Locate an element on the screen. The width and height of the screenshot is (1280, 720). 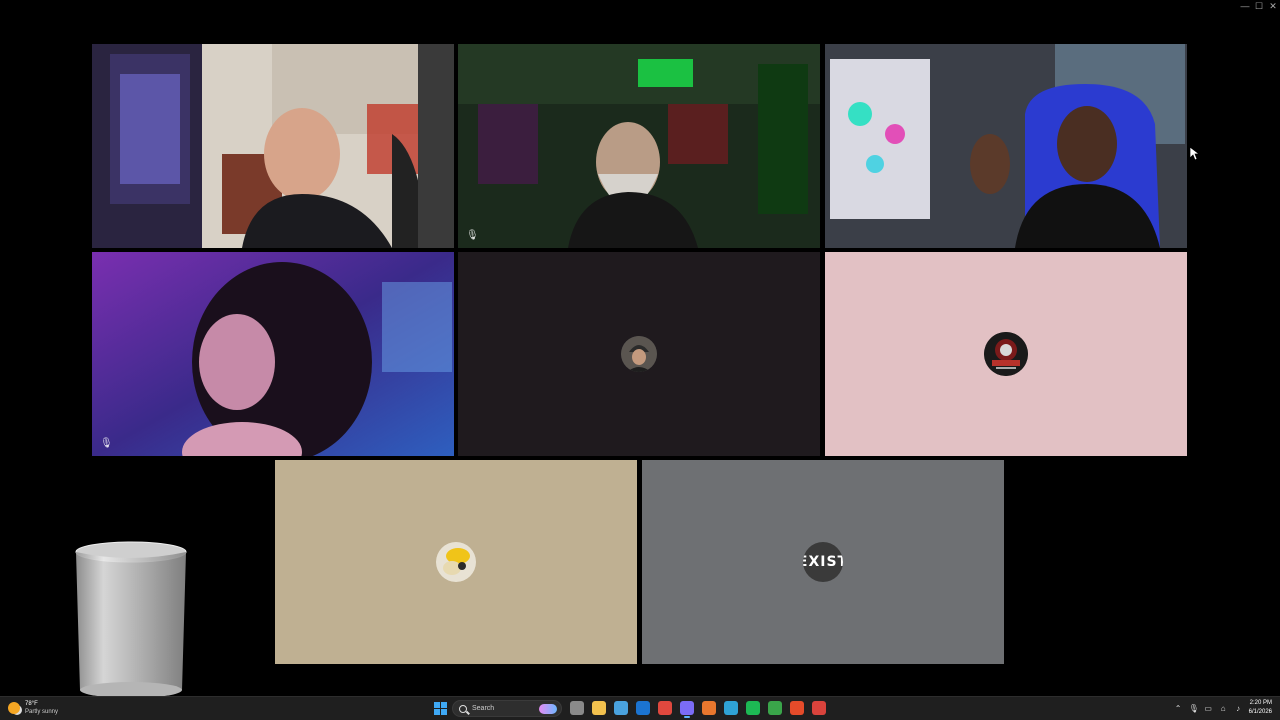
window-controls: — ☐ ✕ is located at coordinates (1259, 6).